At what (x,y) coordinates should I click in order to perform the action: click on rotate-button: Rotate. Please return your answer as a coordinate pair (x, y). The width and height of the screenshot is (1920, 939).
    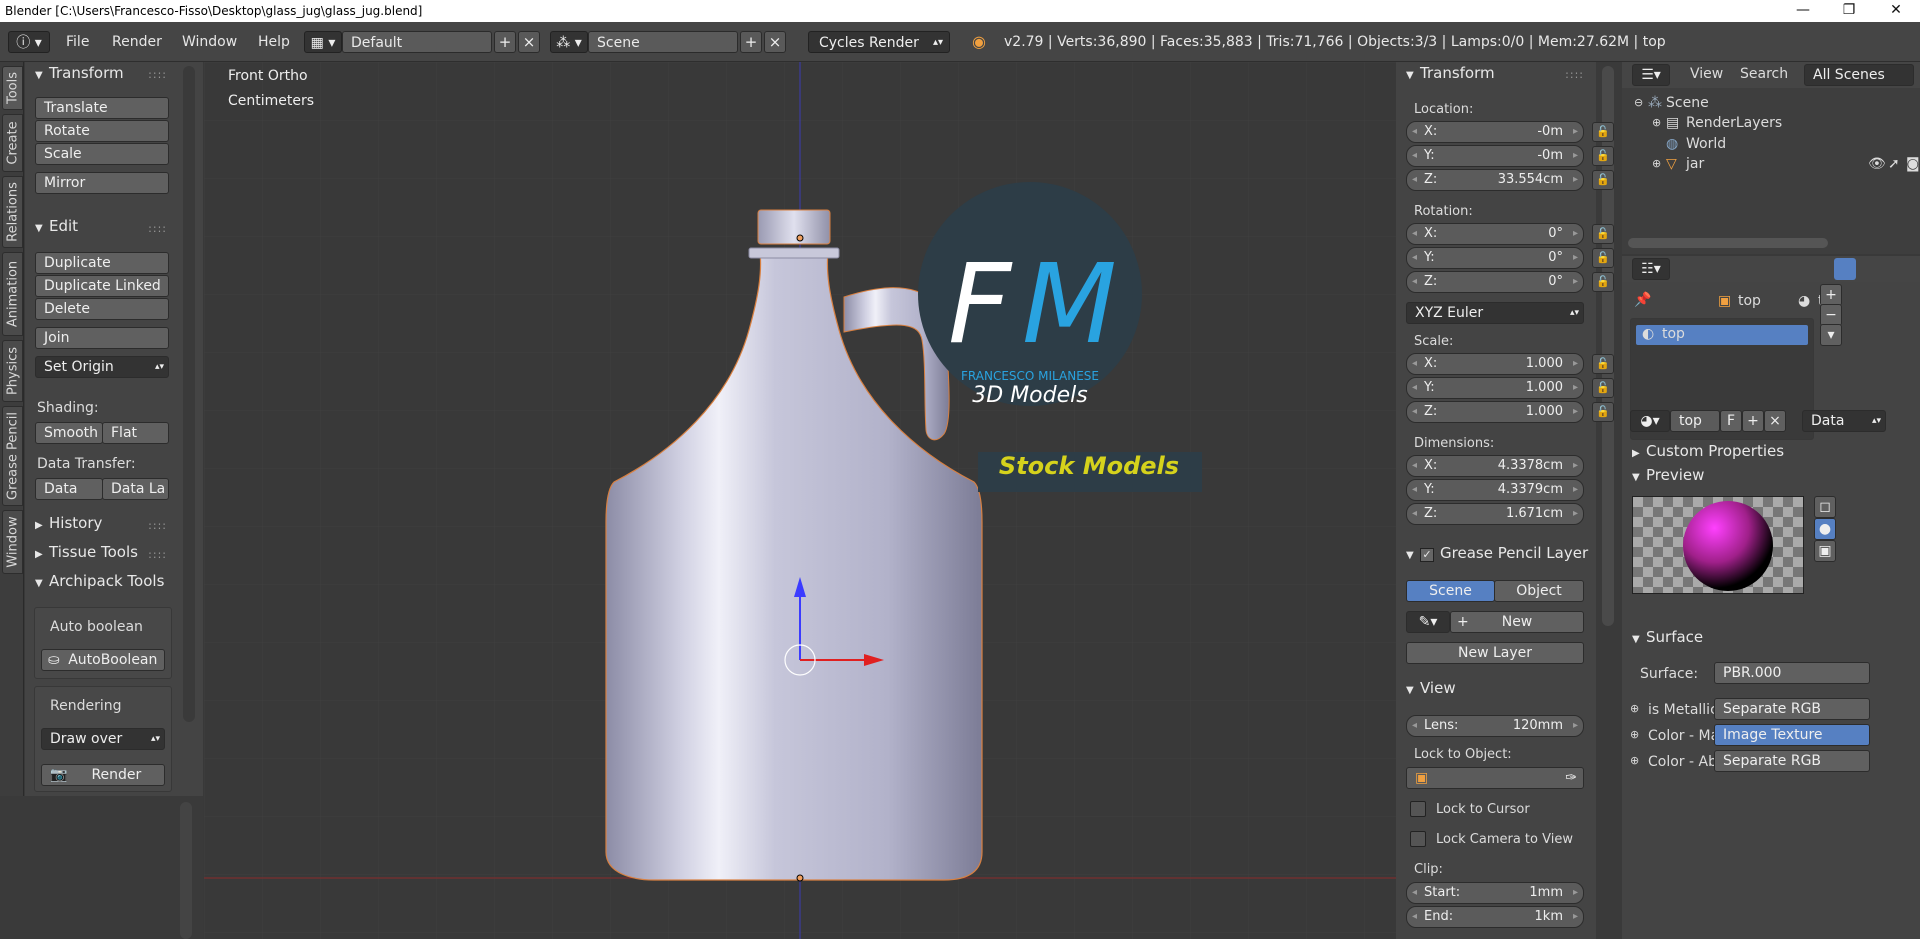
    Looking at the image, I should click on (102, 131).